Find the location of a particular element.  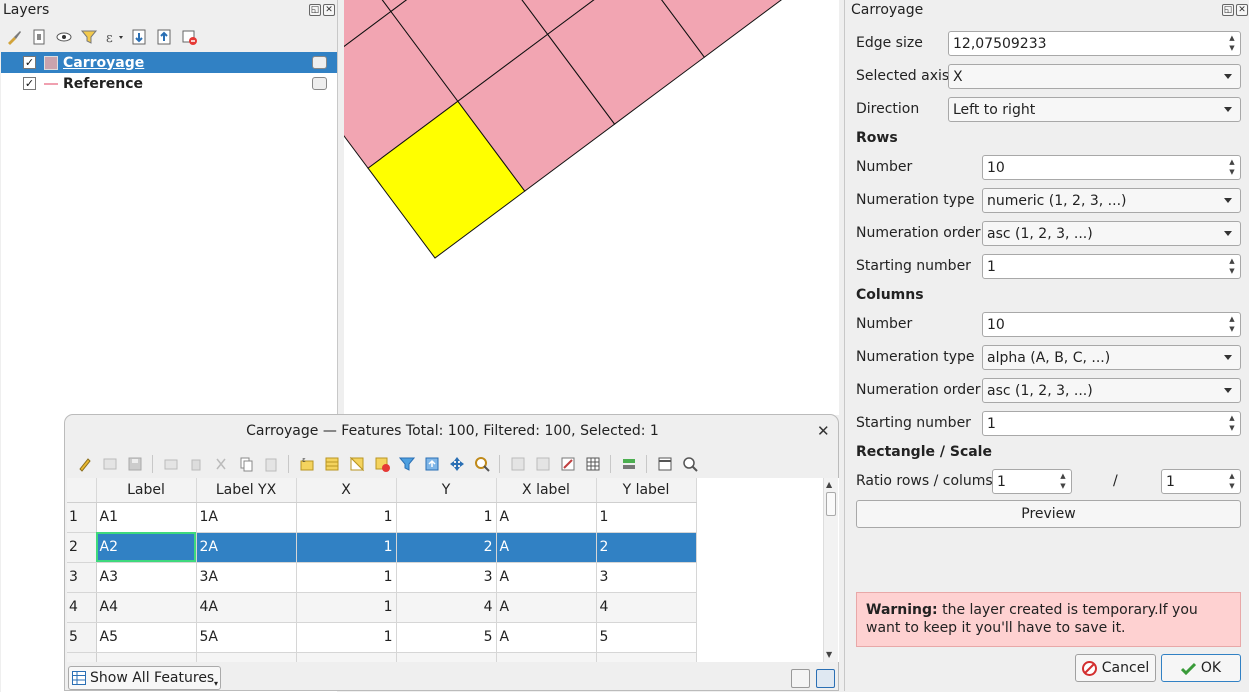

invert-selection-icon is located at coordinates (356, 464).